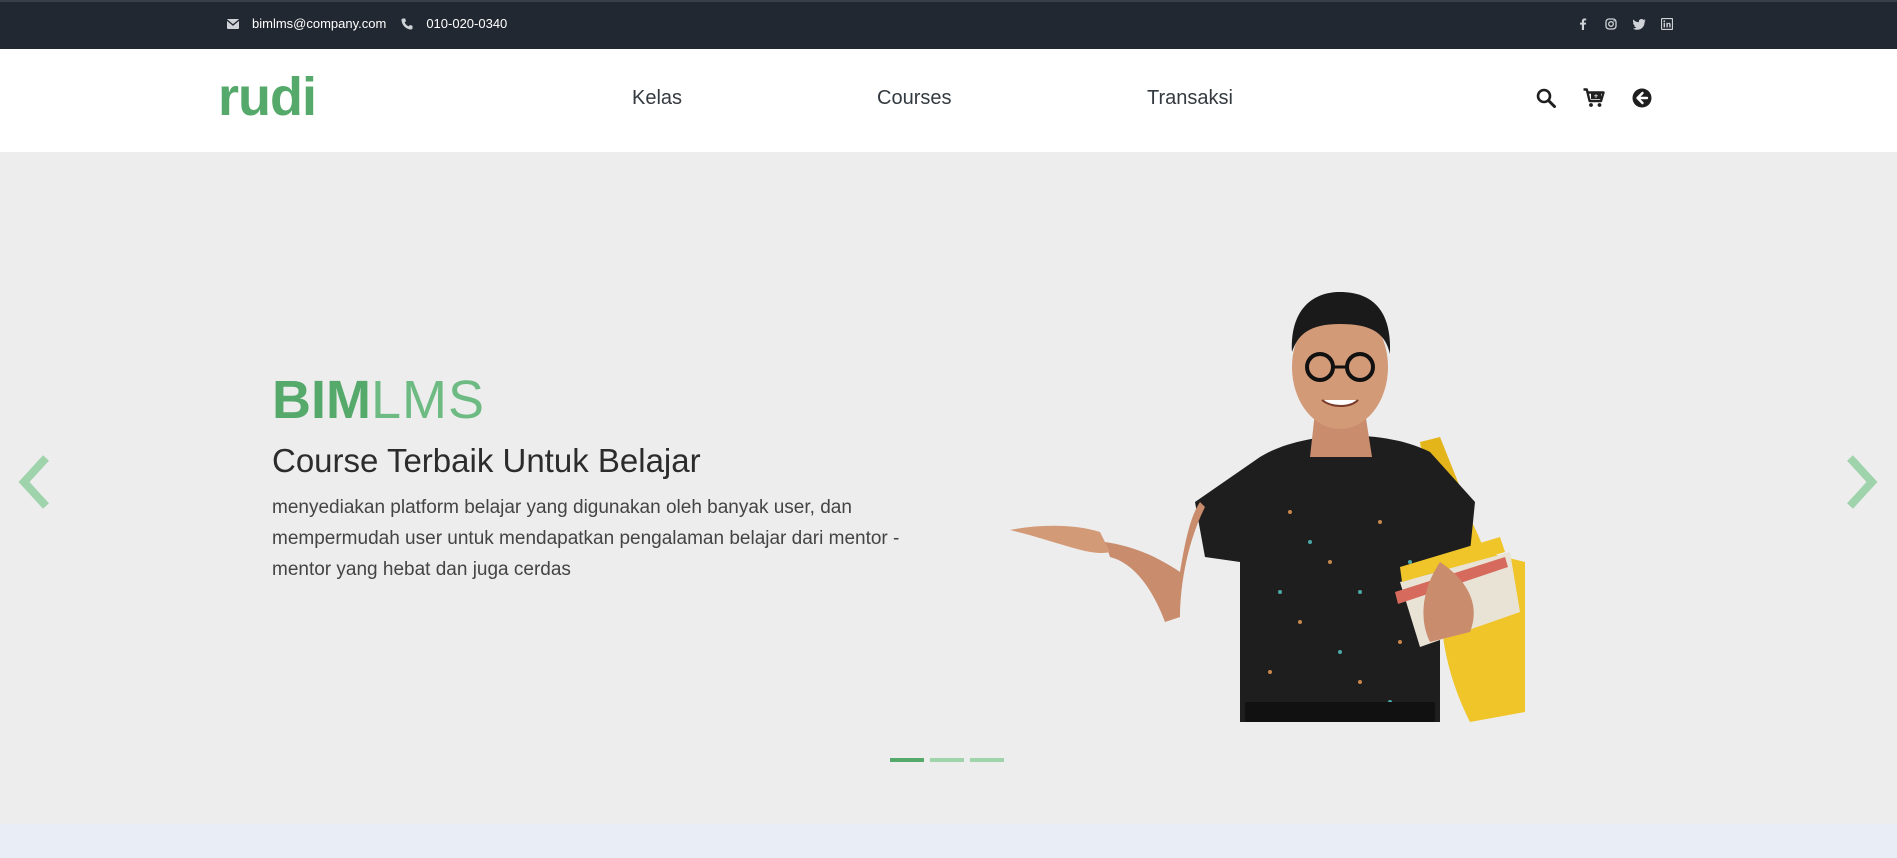  I want to click on carousel-prev-button, so click(36, 482).